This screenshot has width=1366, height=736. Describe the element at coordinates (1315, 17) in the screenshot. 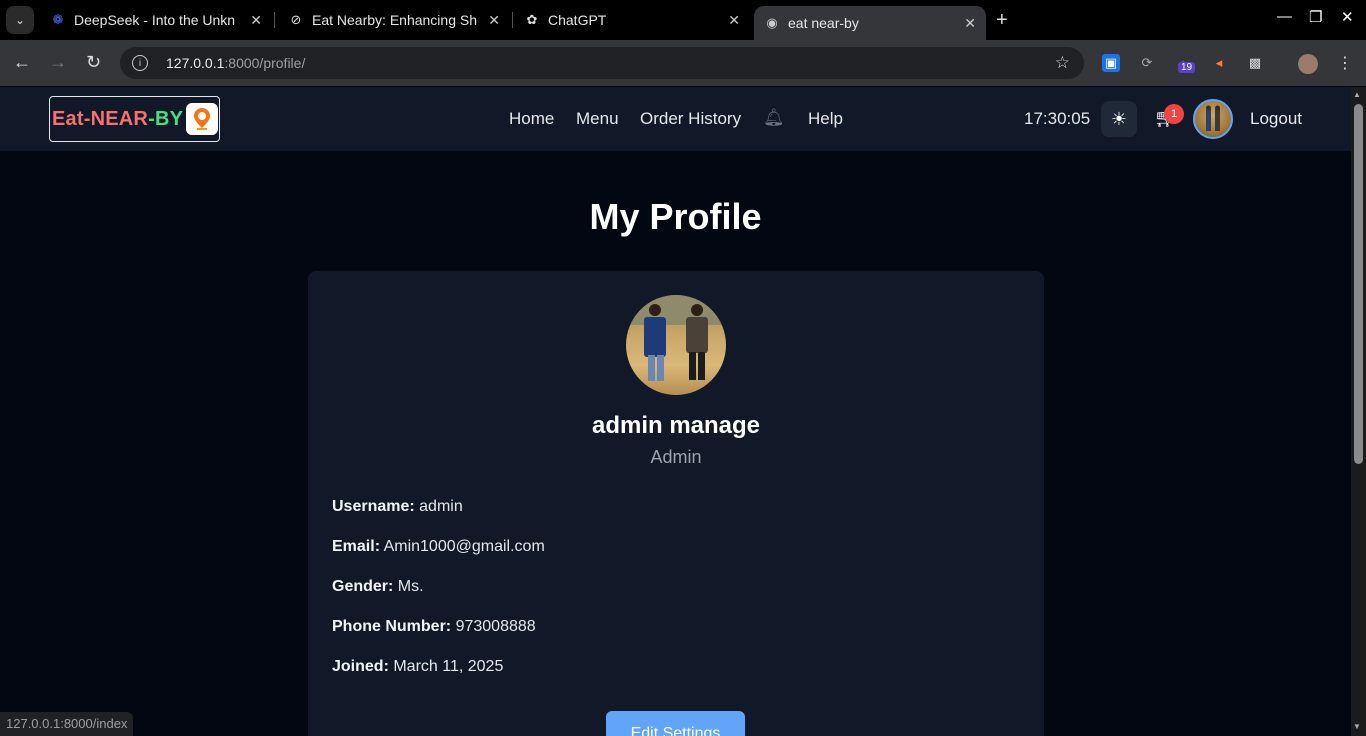

I see `restore-icon: ❐` at that location.